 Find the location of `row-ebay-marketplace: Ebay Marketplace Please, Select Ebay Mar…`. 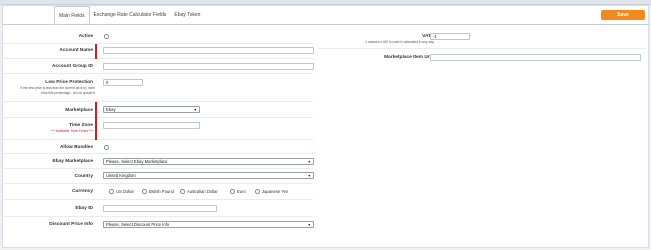

row-ebay-marketplace: Ebay Marketplace Please, Select Ebay Mar… is located at coordinates (159, 161).